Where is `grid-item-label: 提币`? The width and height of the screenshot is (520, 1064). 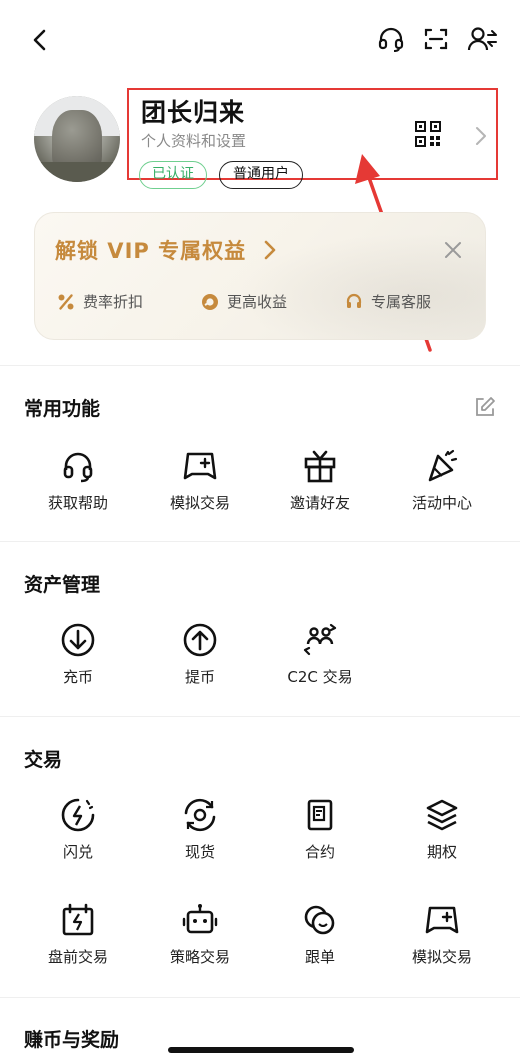
grid-item-label: 提币 is located at coordinates (199, 677).